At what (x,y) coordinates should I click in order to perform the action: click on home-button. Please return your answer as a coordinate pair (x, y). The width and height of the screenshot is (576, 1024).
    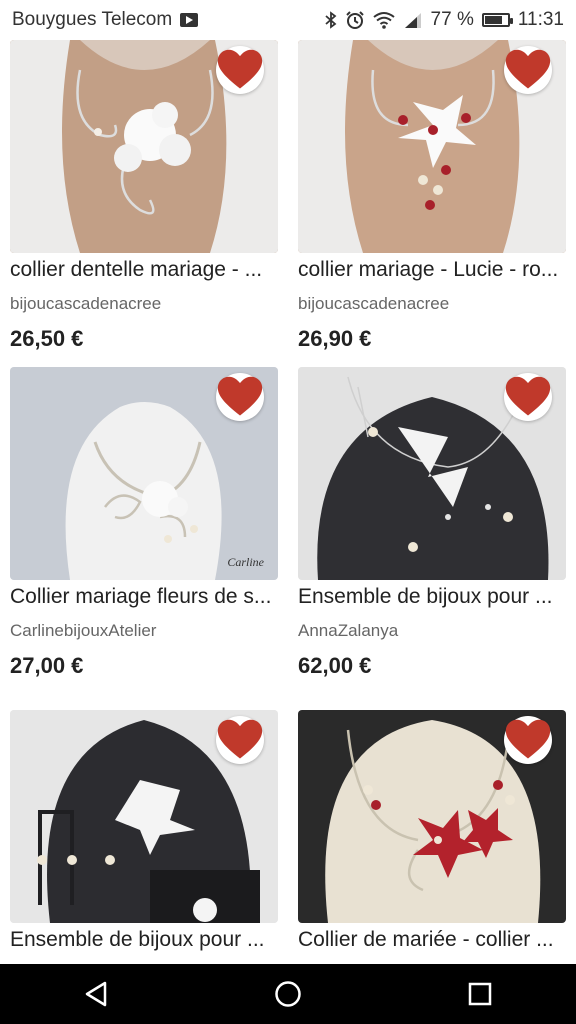
    Looking at the image, I should click on (288, 994).